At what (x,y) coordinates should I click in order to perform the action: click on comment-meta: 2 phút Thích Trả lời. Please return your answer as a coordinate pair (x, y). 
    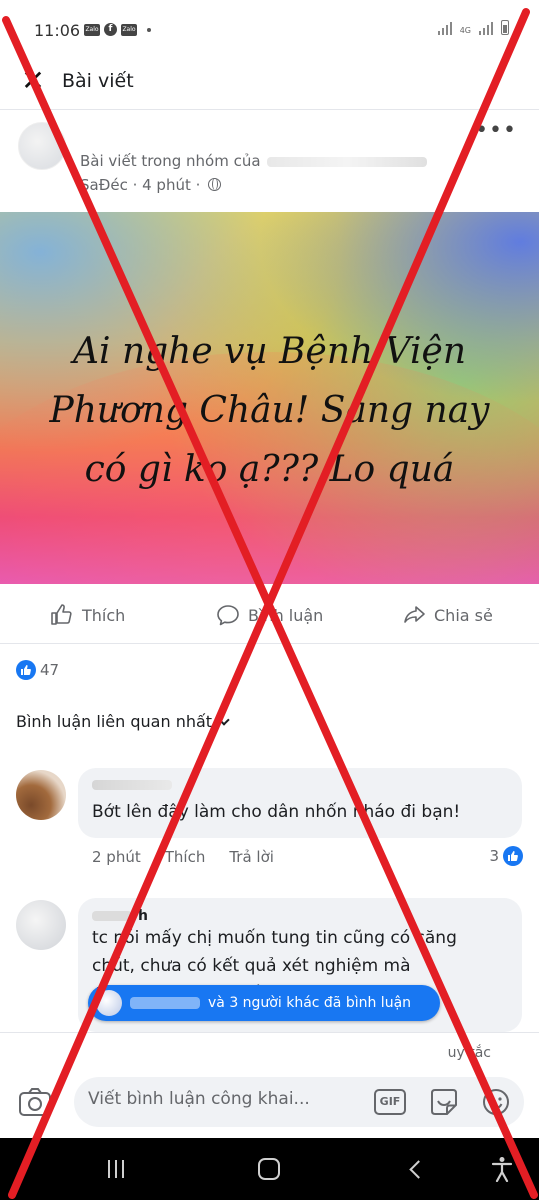
    Looking at the image, I should click on (183, 857).